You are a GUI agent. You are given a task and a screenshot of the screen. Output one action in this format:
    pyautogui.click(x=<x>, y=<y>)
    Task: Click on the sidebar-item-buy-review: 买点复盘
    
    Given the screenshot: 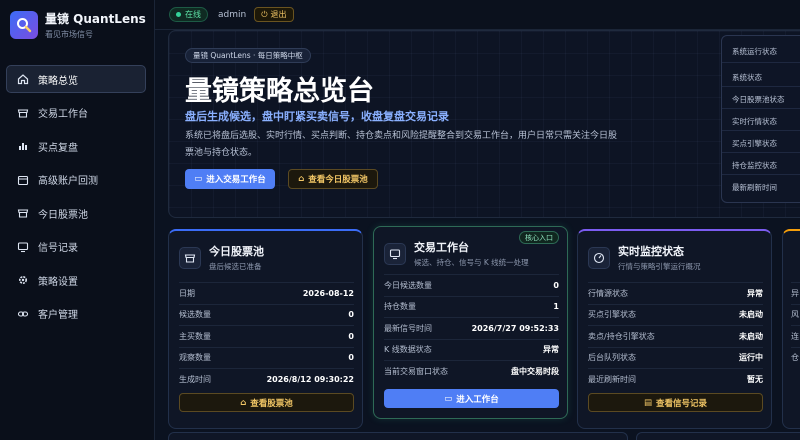 What is the action you would take?
    pyautogui.click(x=76, y=146)
    